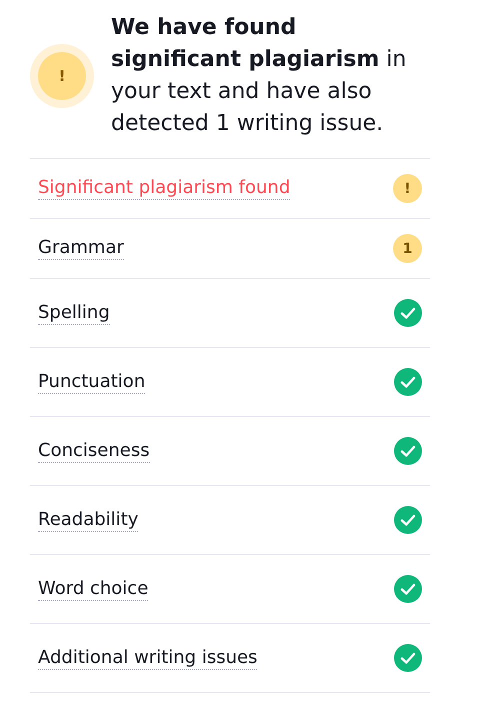 The image size is (490, 703). Describe the element at coordinates (407, 248) in the screenshot. I see `issue-badge: 1` at that location.